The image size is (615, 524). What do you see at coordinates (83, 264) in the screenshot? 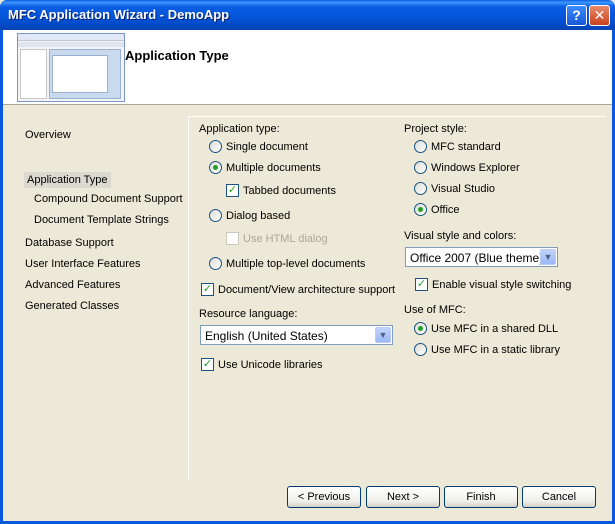
I see `nav-item-user-interface-features: User Interface Features` at bounding box center [83, 264].